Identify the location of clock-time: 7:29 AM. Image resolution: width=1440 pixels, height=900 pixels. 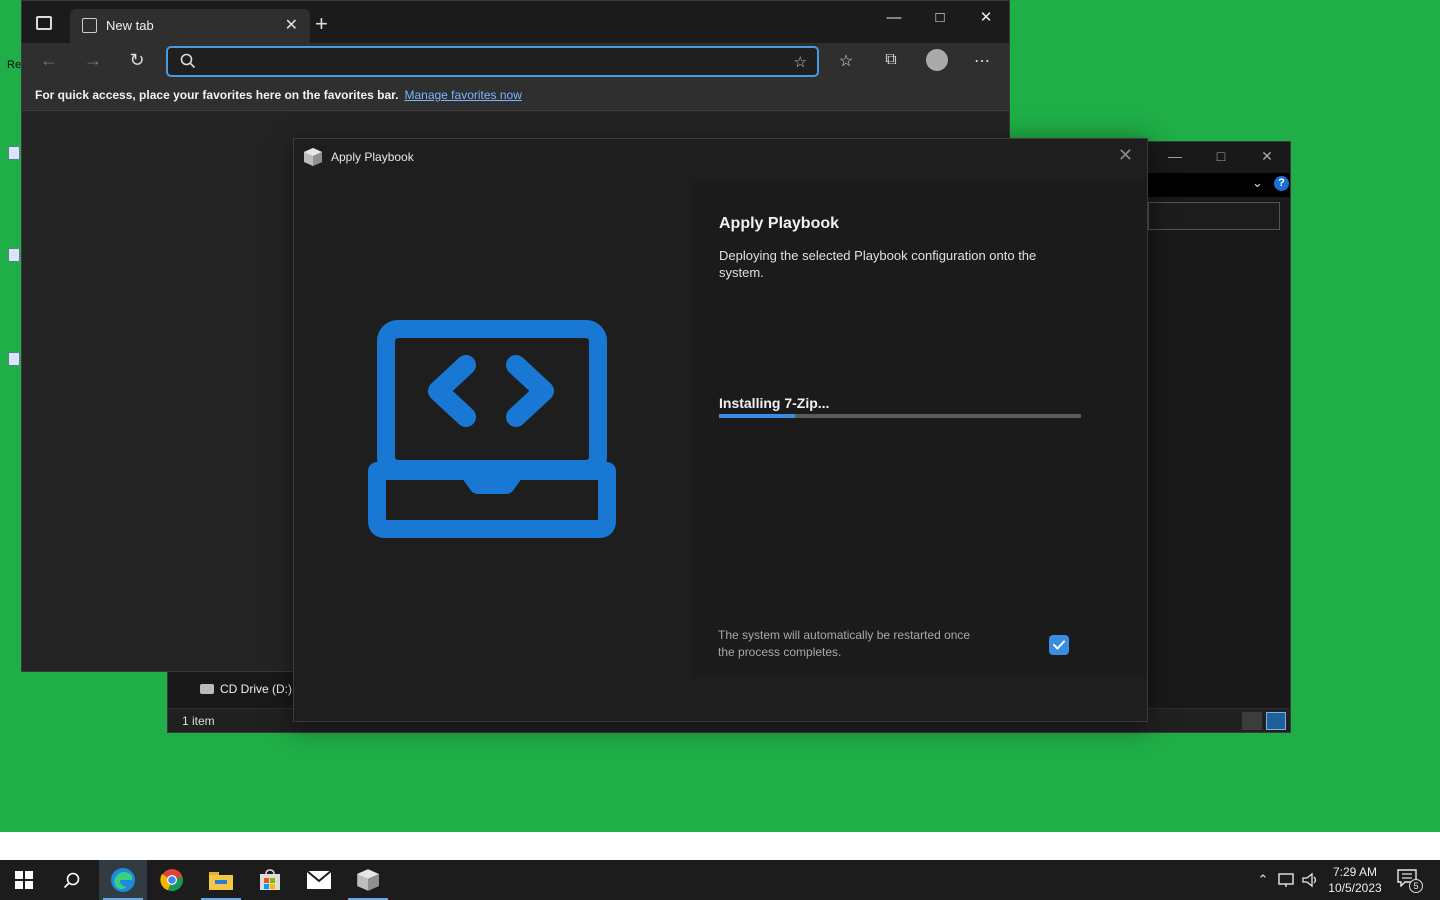
(1355, 872).